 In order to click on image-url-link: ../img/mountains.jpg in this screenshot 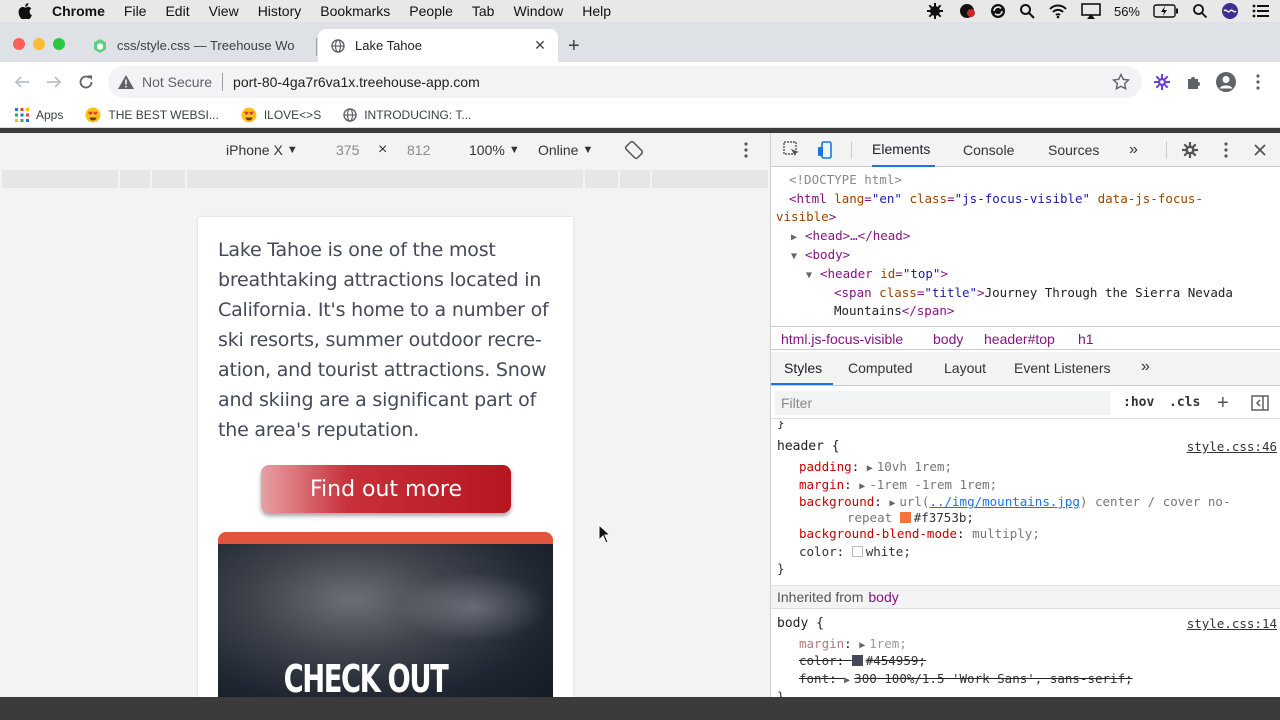, I will do `click(1004, 501)`.